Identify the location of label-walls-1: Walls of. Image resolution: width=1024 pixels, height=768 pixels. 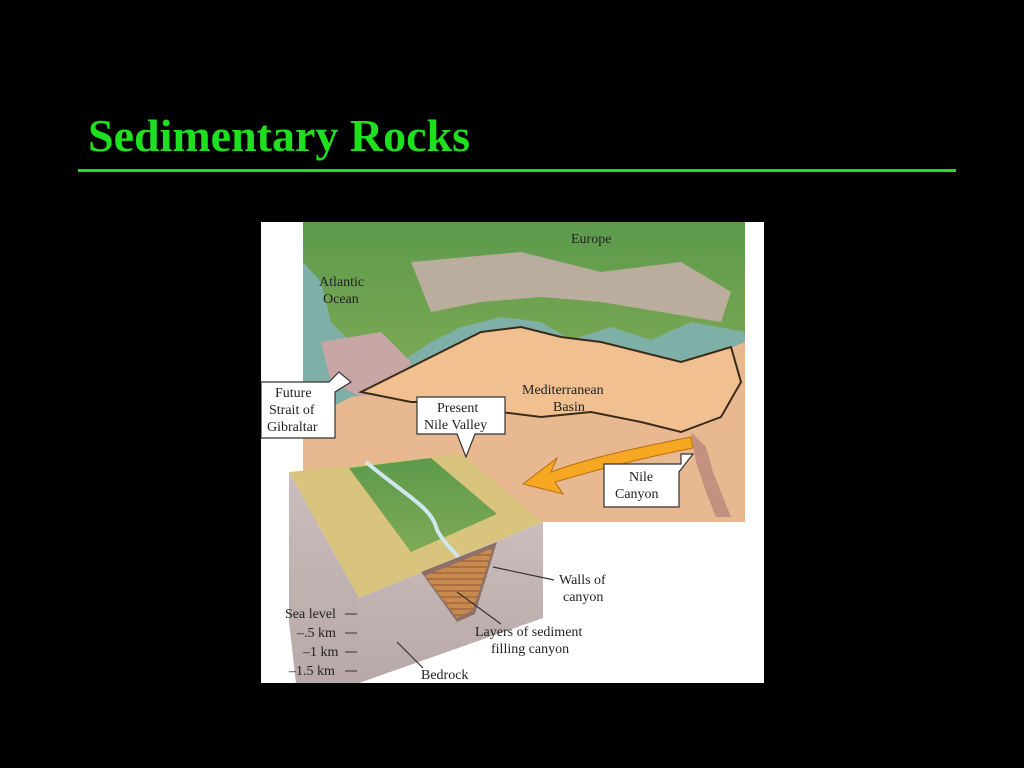
(582, 580).